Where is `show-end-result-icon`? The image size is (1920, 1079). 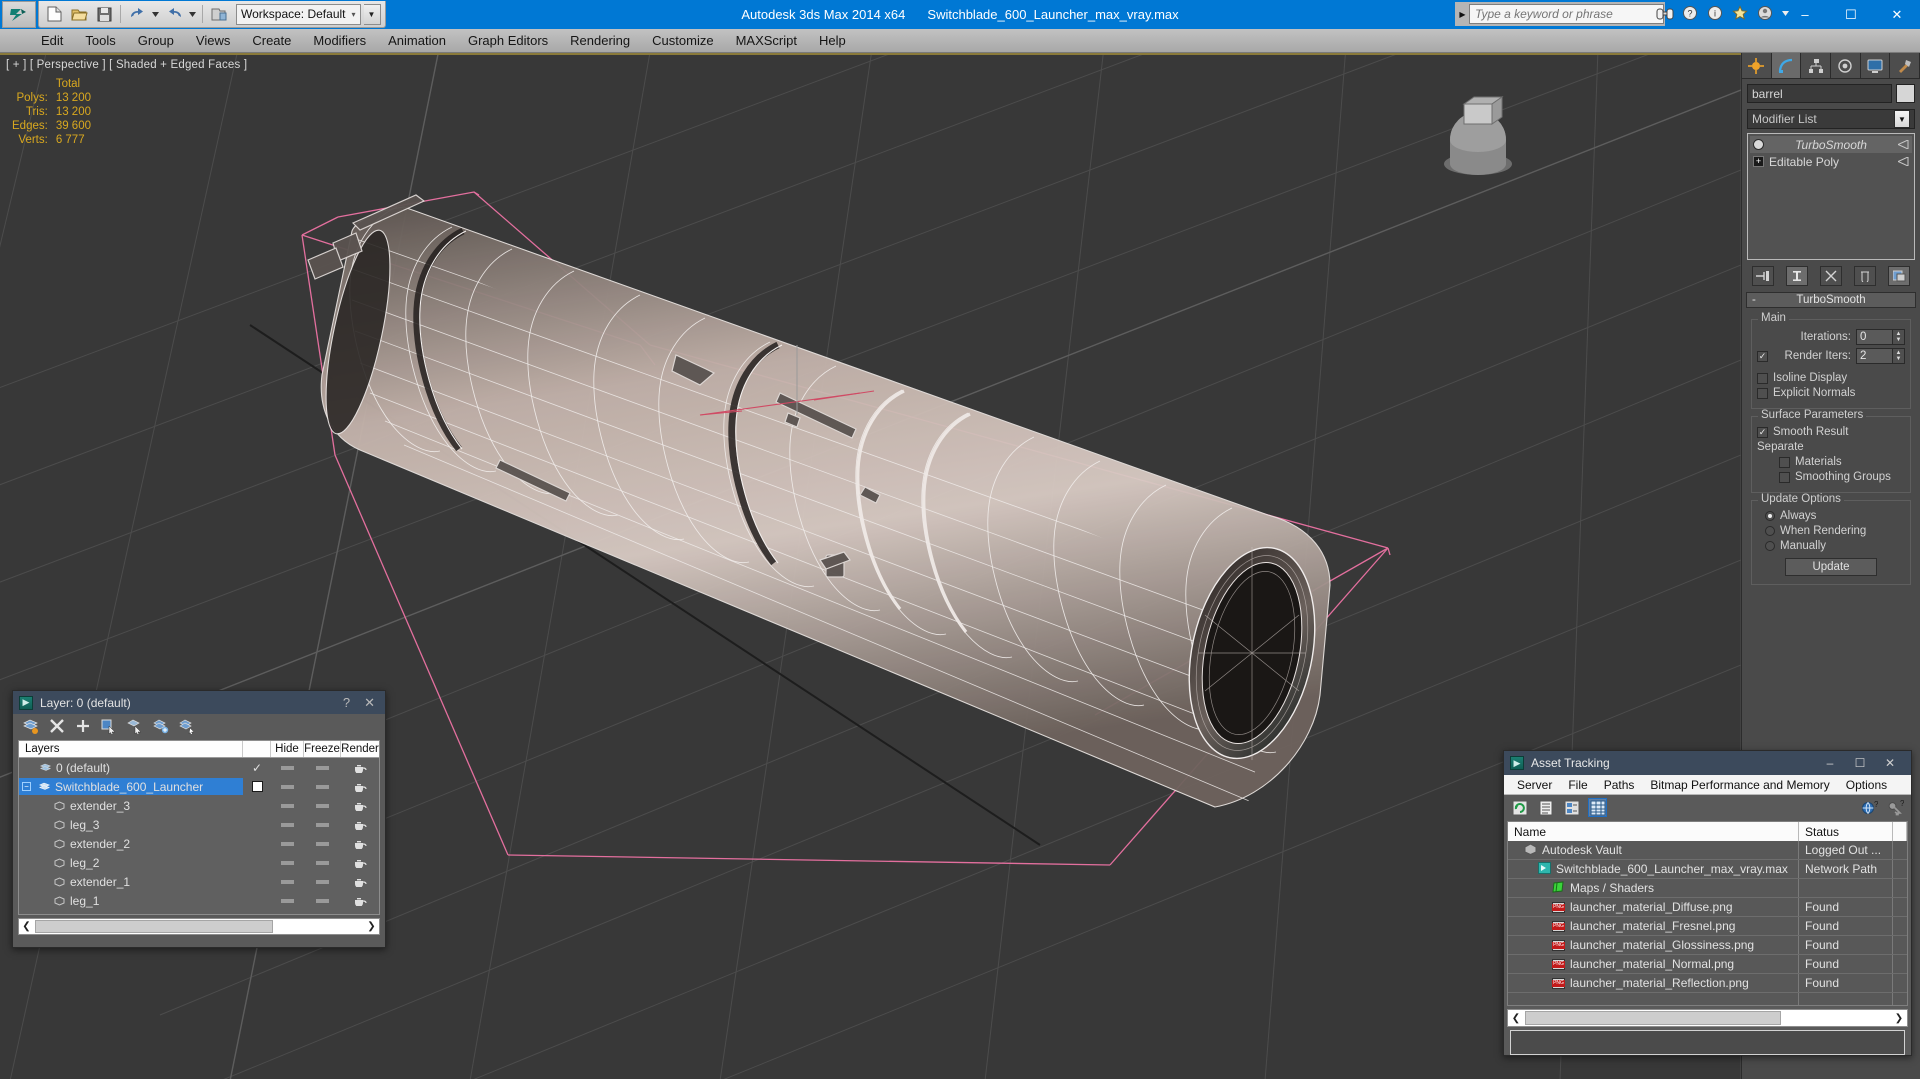 show-end-result-icon is located at coordinates (1797, 276).